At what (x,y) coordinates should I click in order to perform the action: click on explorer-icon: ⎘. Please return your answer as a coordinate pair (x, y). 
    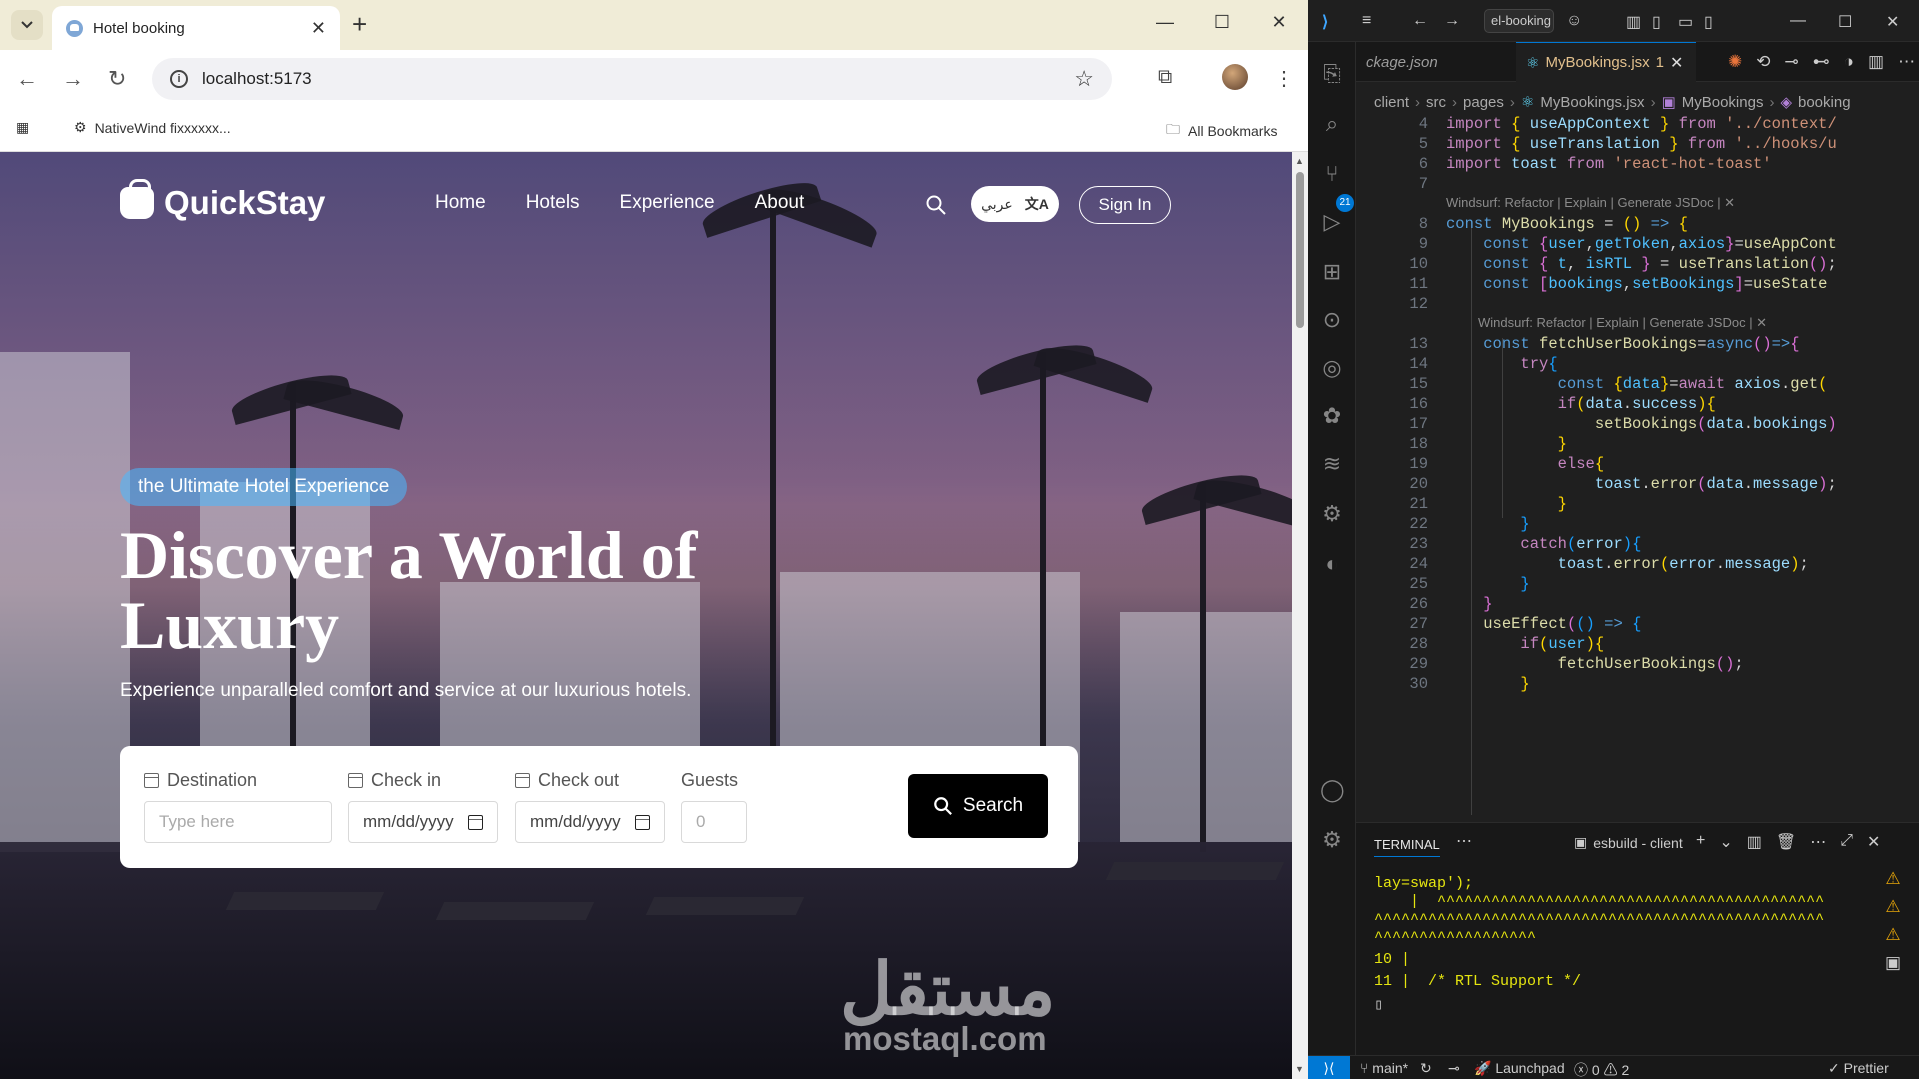
    Looking at the image, I should click on (1332, 74).